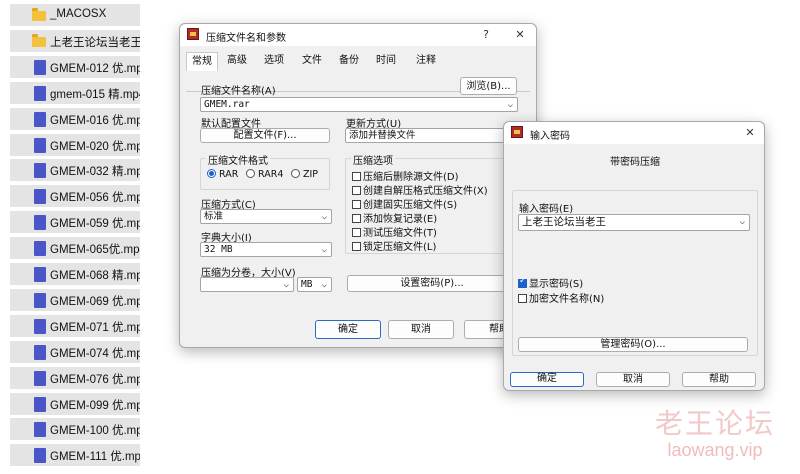  I want to click on file-name: _MACOSX, so click(78, 14).